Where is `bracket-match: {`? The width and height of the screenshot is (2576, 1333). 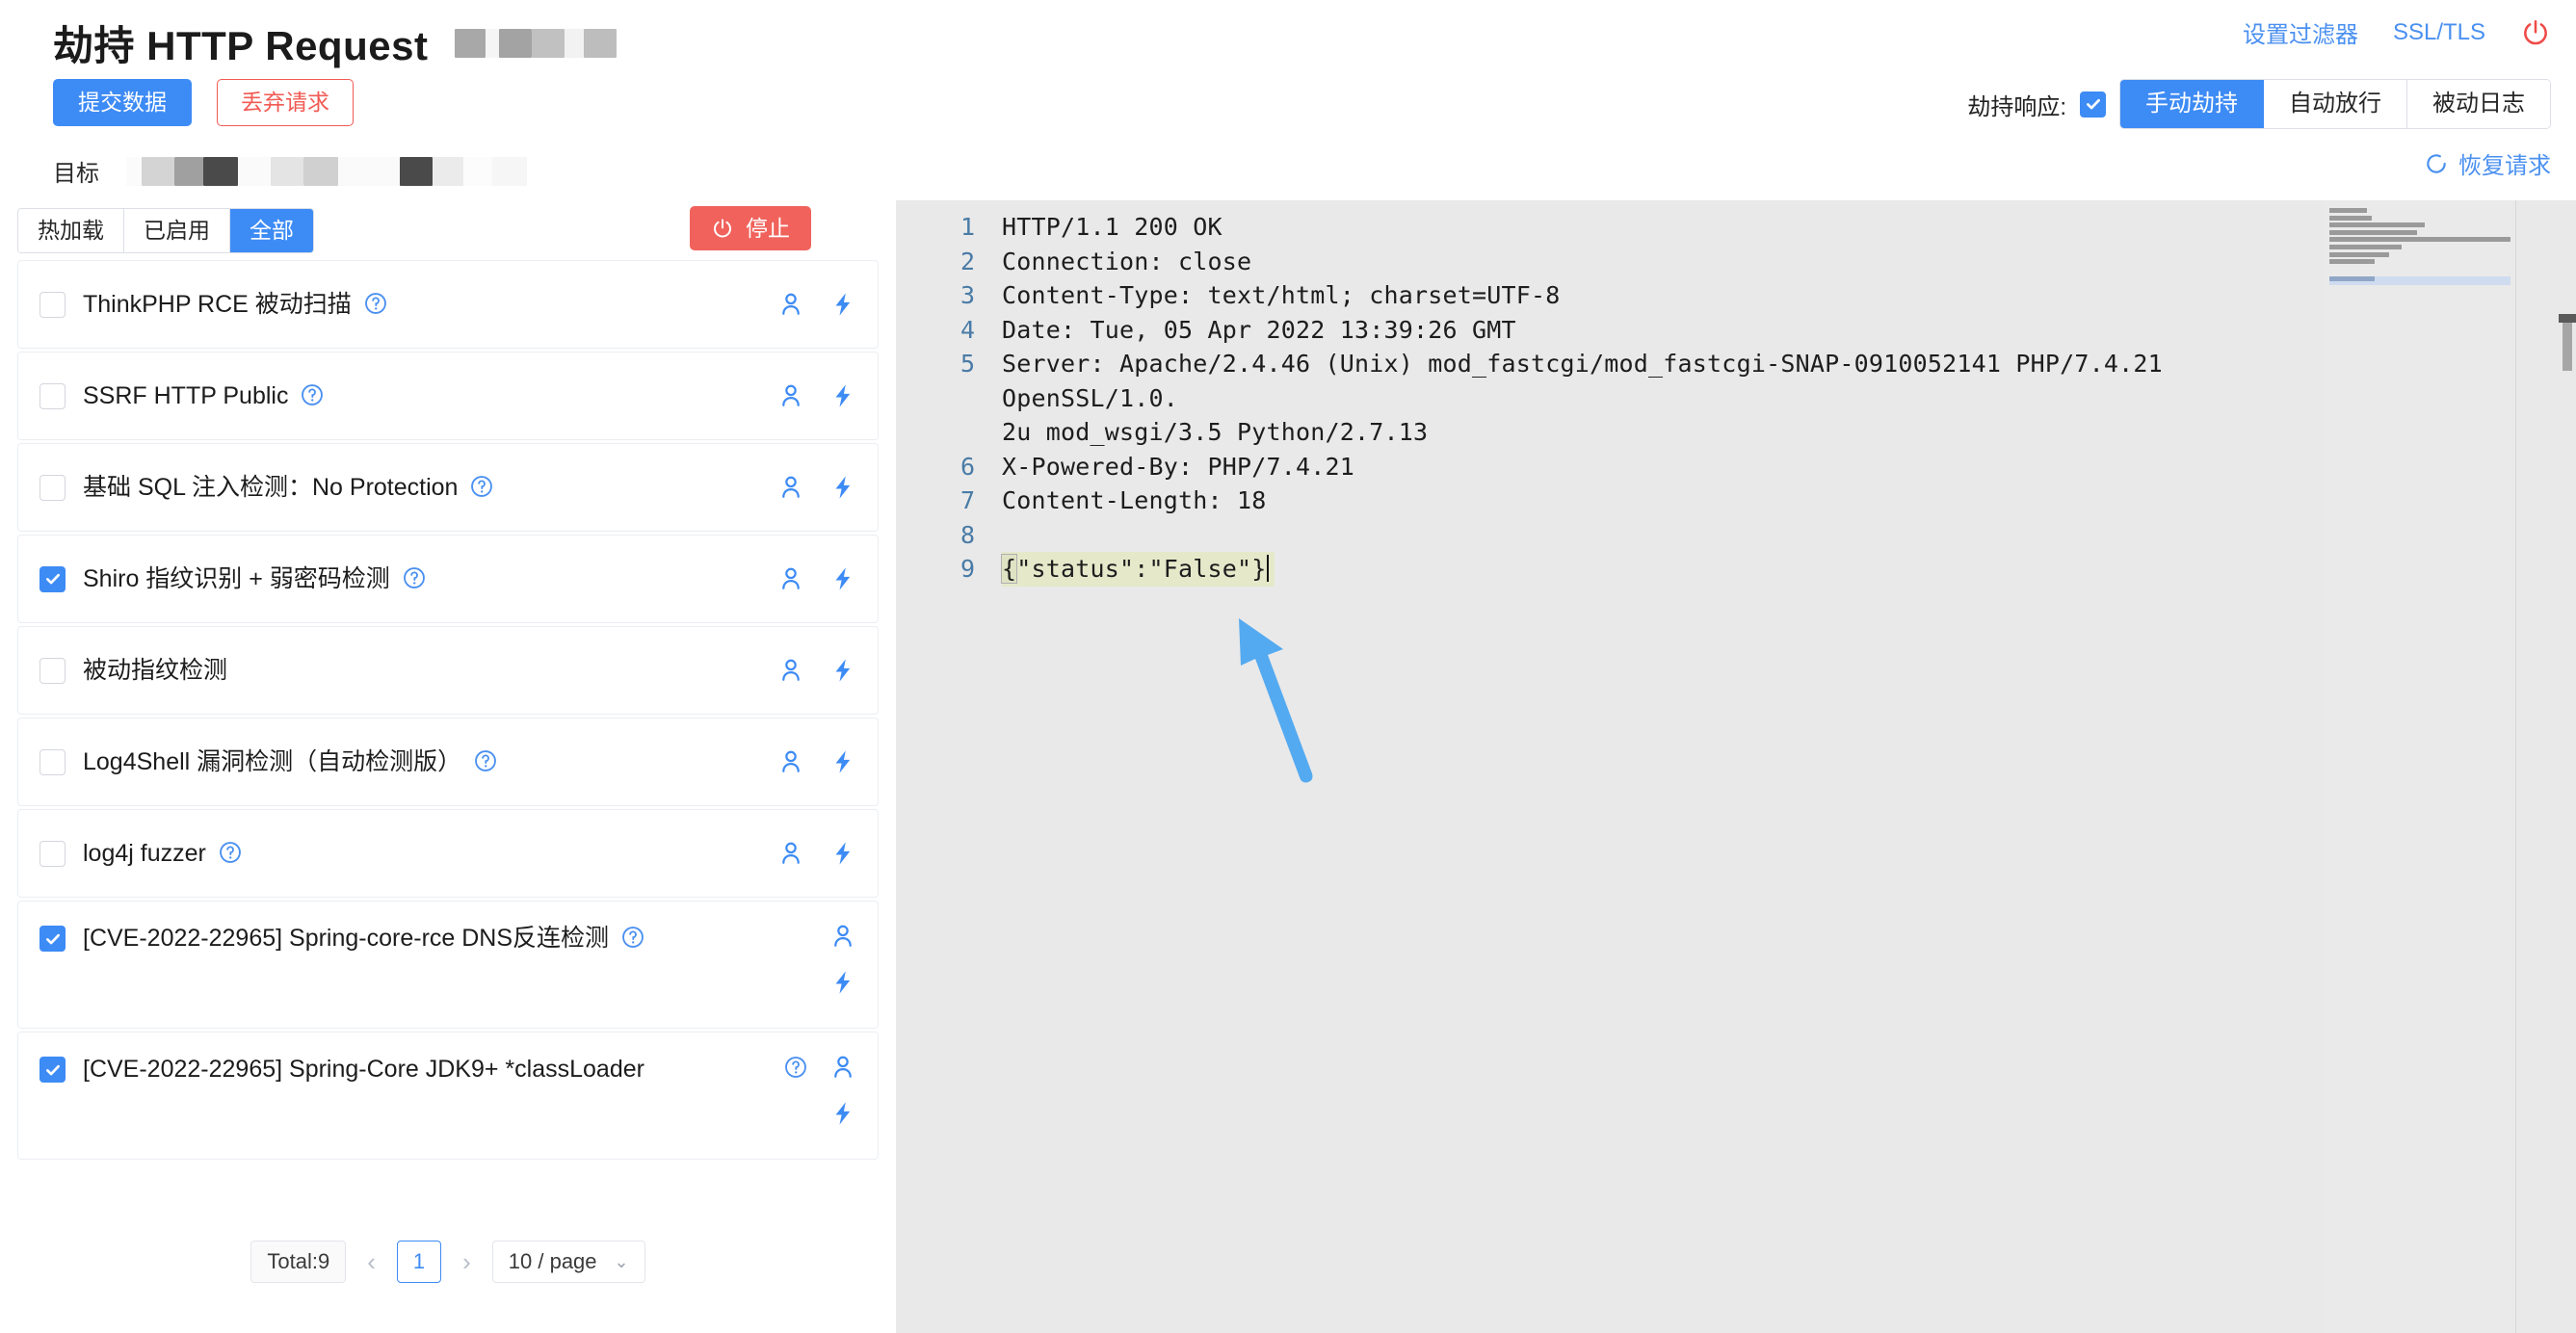
bracket-match: { is located at coordinates (1009, 569).